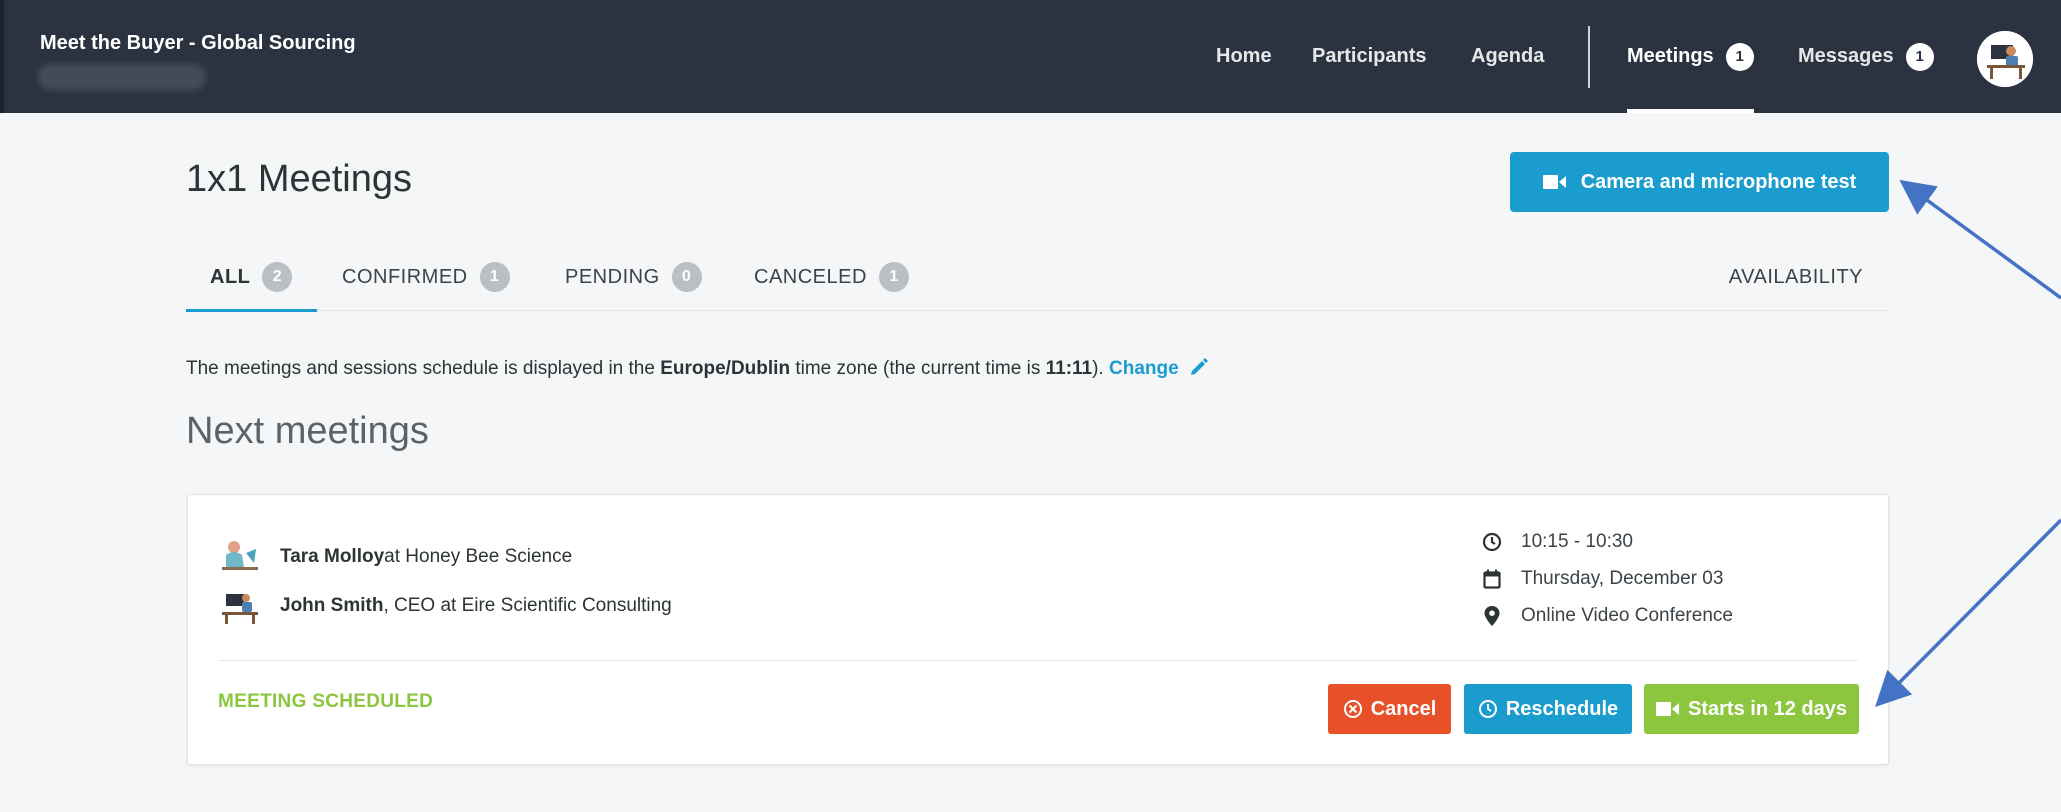 This screenshot has height=812, width=2061. What do you see at coordinates (1739, 56) in the screenshot?
I see `meetings-count-badge: 1` at bounding box center [1739, 56].